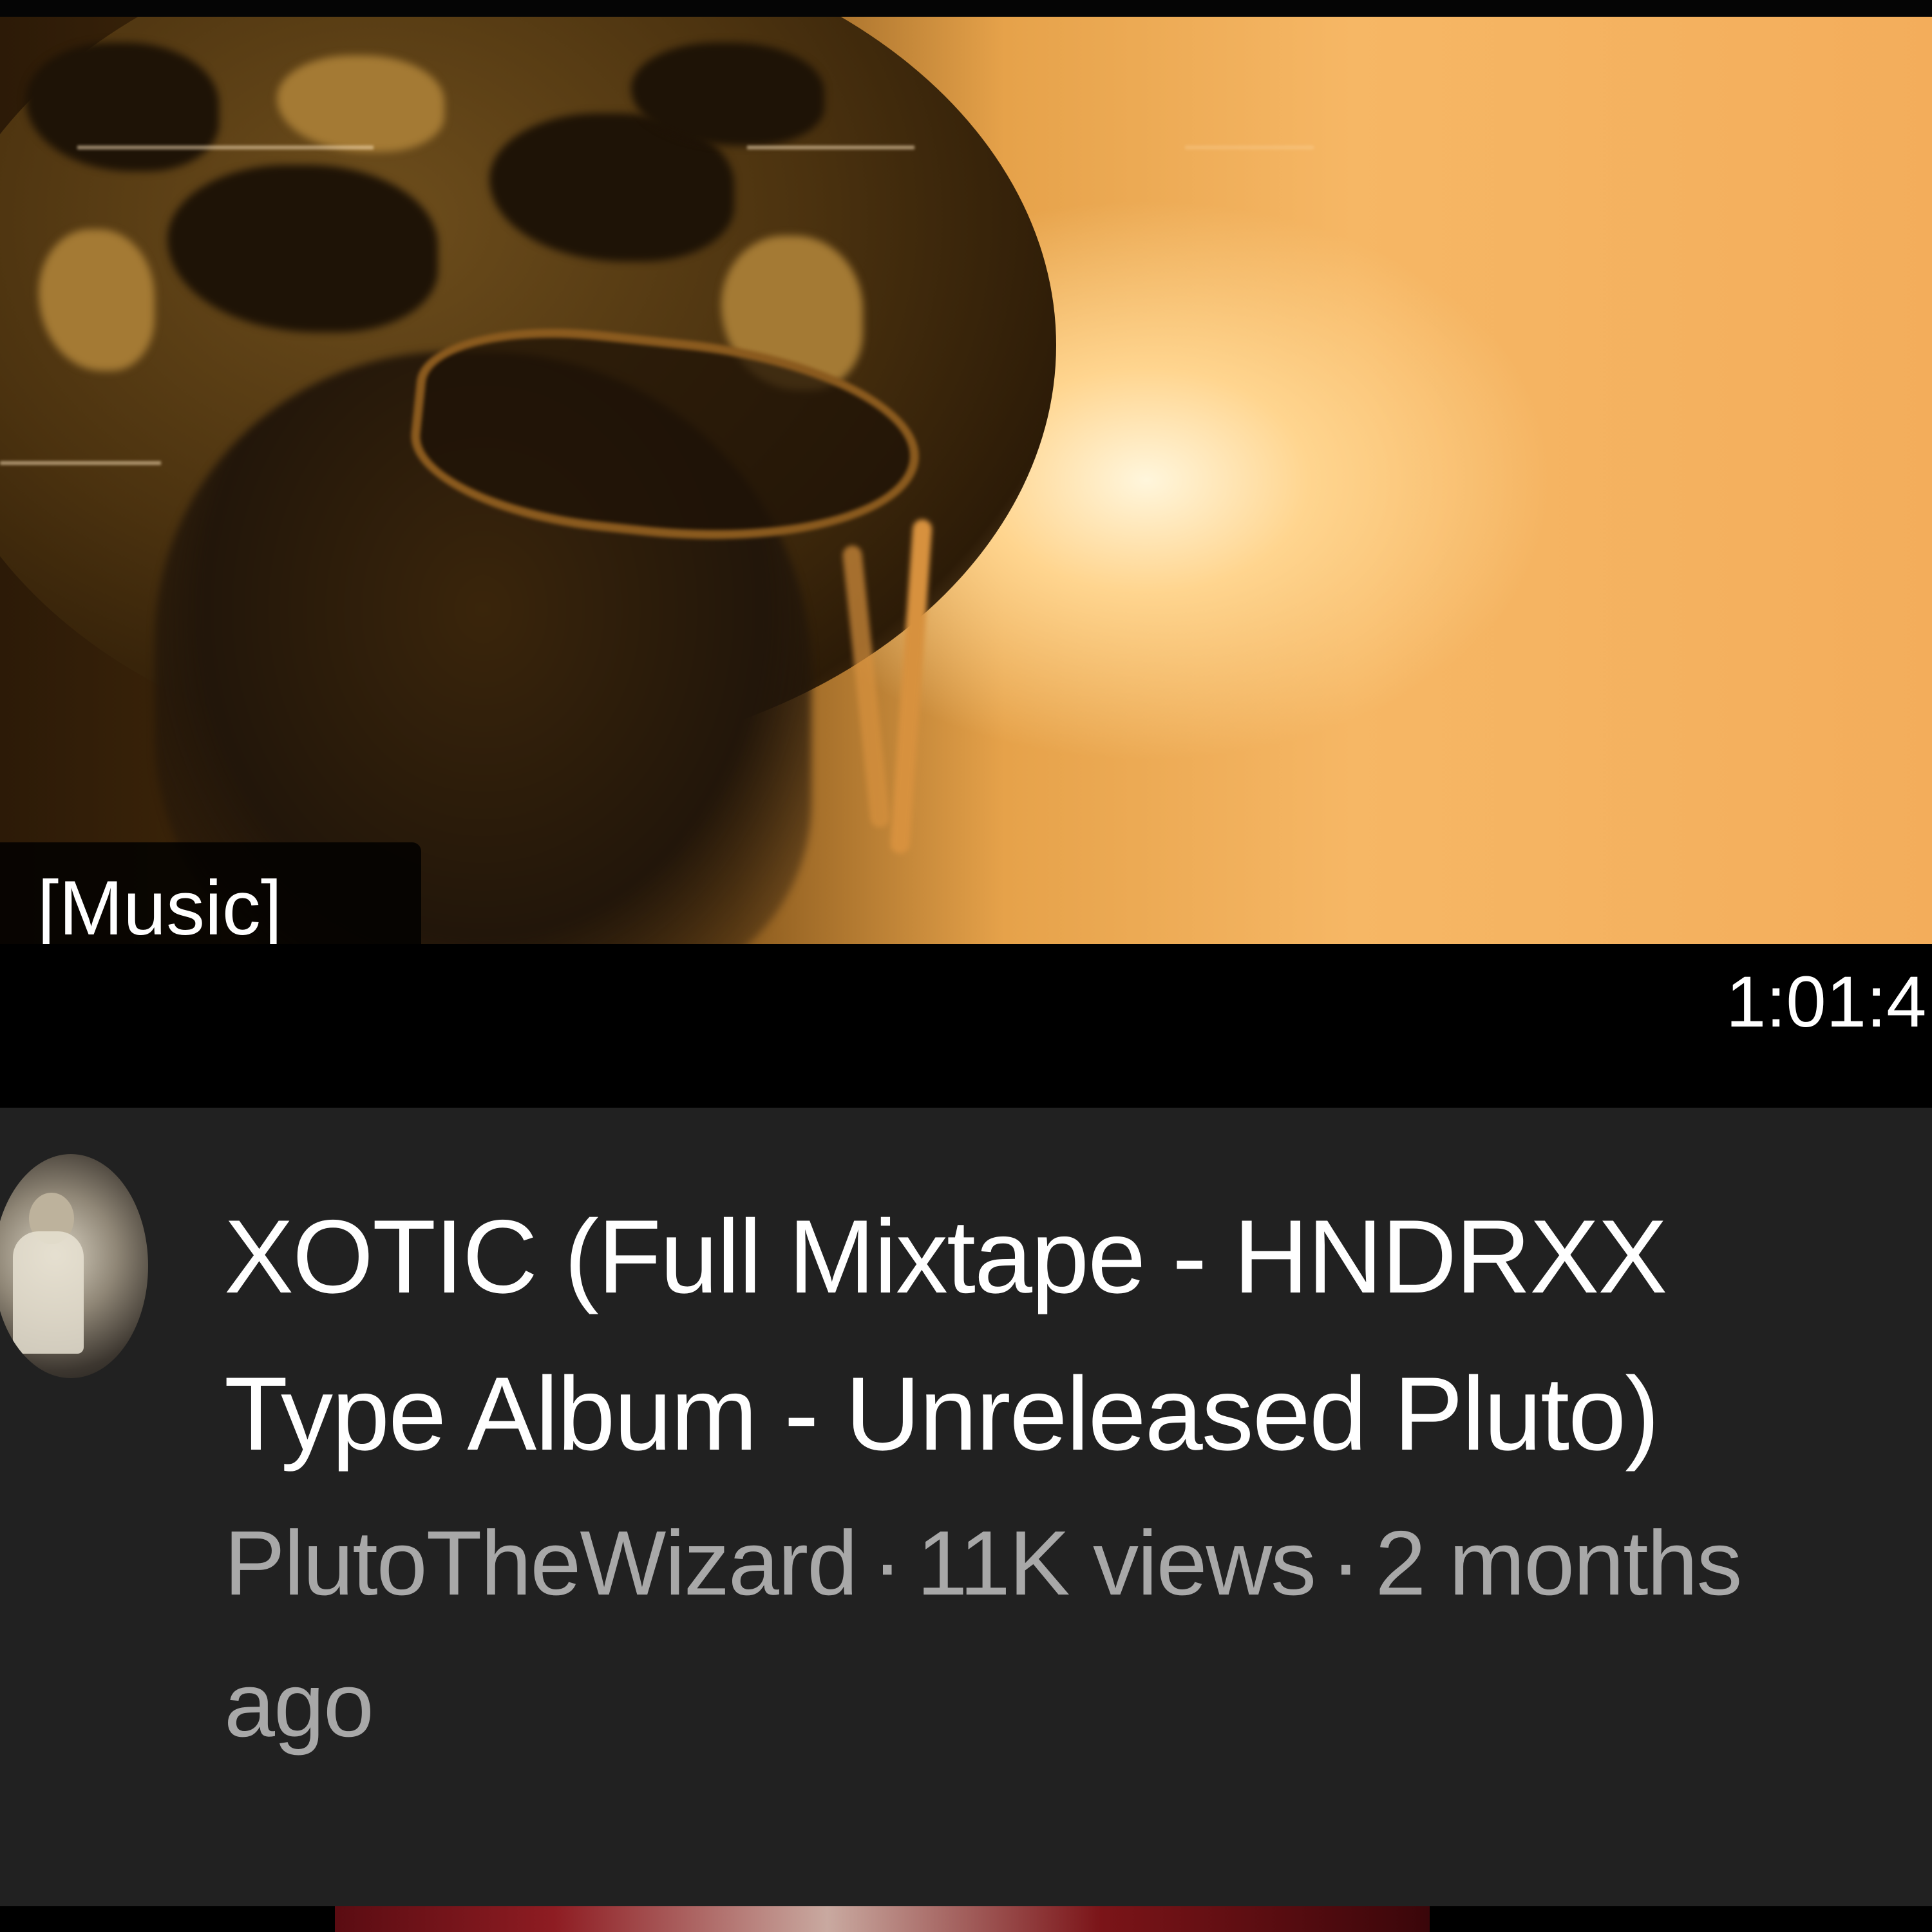 The width and height of the screenshot is (1932, 1932). I want to click on video-caption: [Music], so click(160, 908).